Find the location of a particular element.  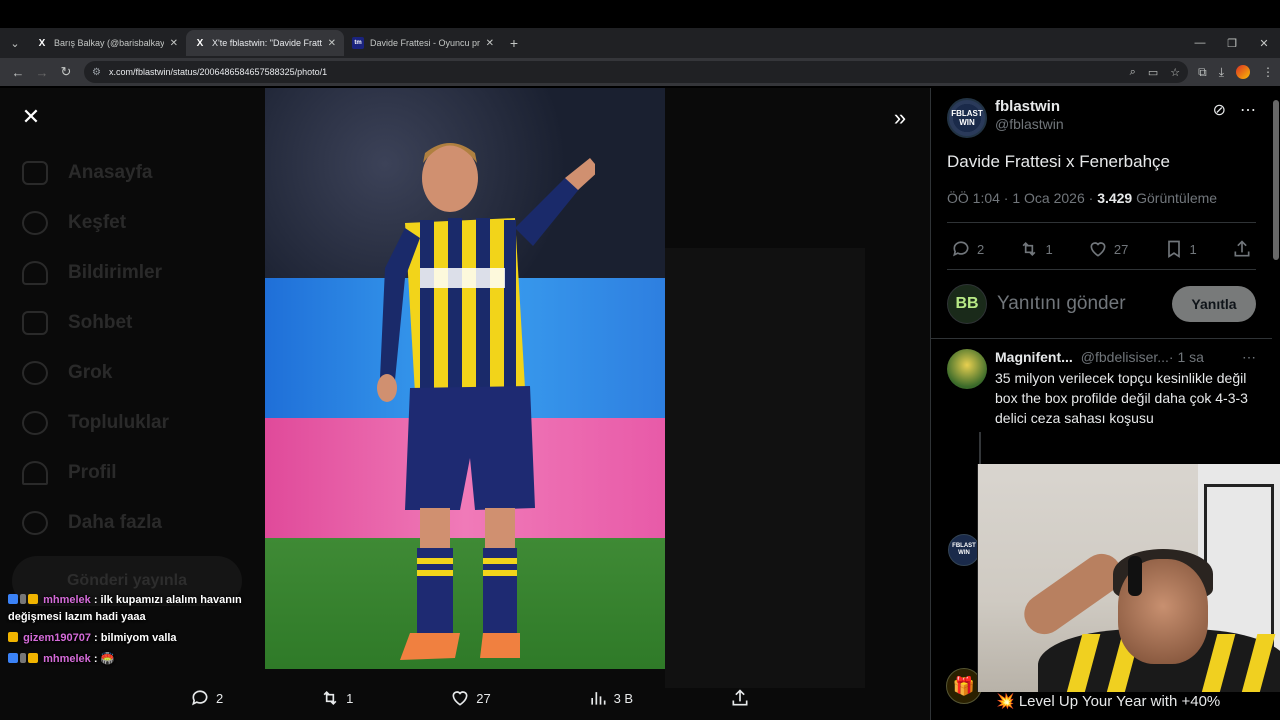

tweet-text: Davide Frattesi x Fenerbahçe is located at coordinates (1058, 161).